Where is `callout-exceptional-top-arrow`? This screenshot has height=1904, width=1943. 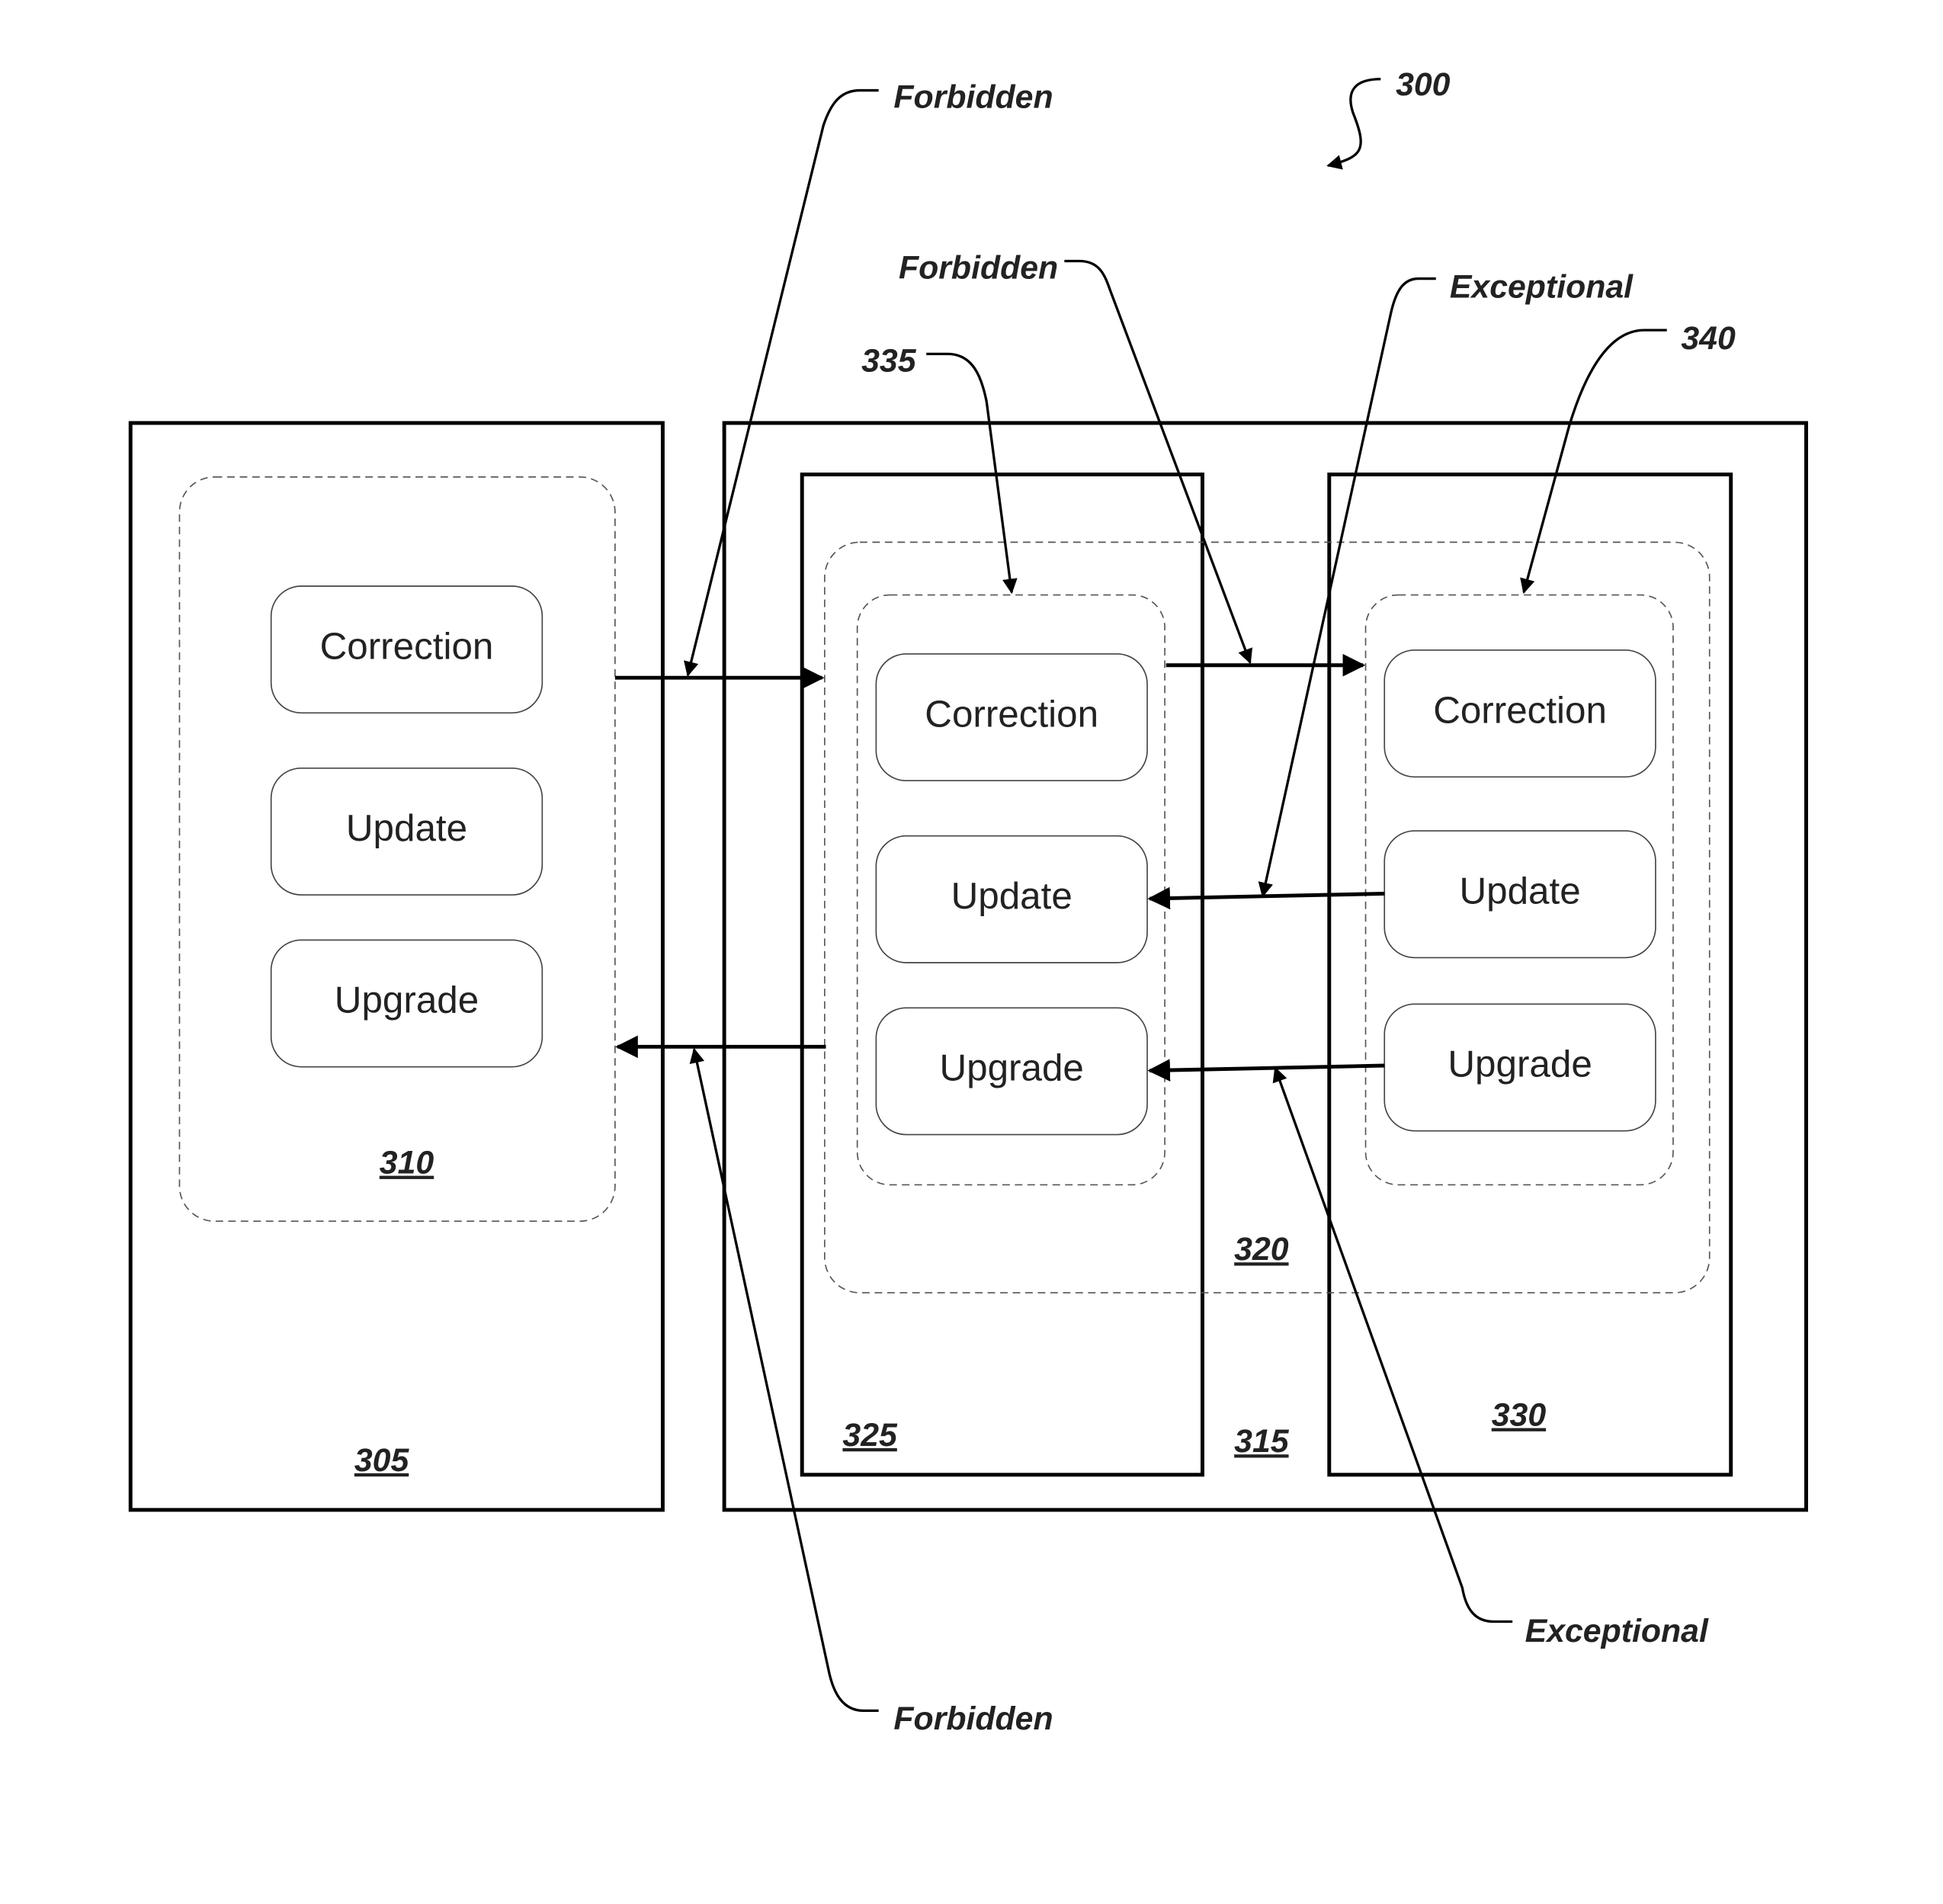
callout-exceptional-top-arrow is located at coordinates (1347, 587).